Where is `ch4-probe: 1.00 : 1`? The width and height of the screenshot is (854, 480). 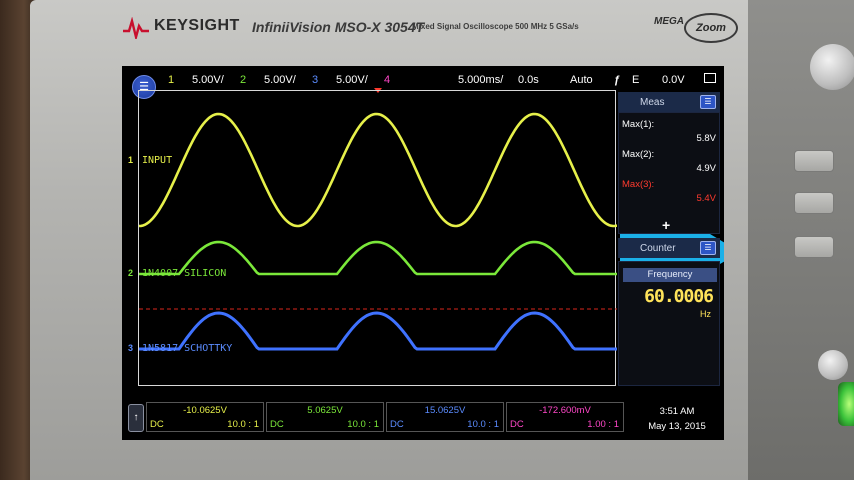
ch4-probe: 1.00 : 1 is located at coordinates (603, 424).